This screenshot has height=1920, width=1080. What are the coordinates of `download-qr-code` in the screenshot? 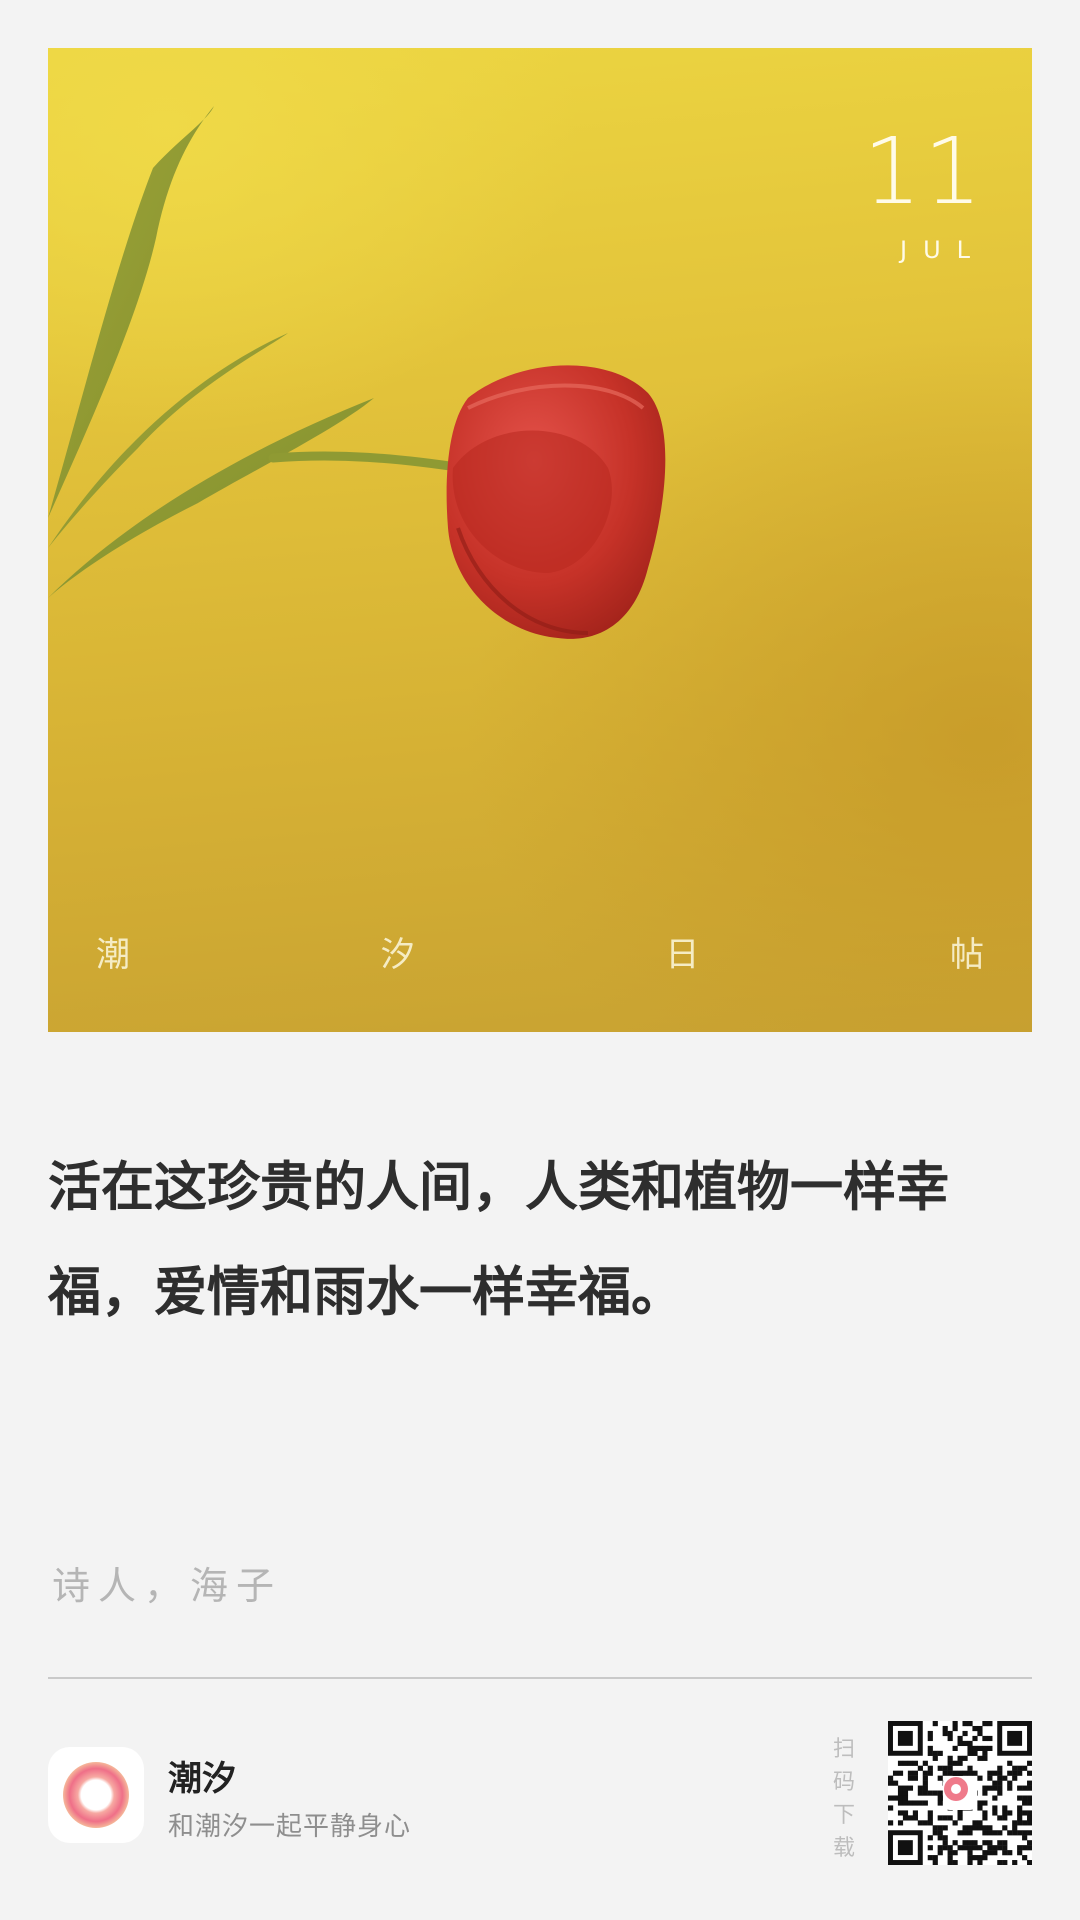 It's located at (960, 1793).